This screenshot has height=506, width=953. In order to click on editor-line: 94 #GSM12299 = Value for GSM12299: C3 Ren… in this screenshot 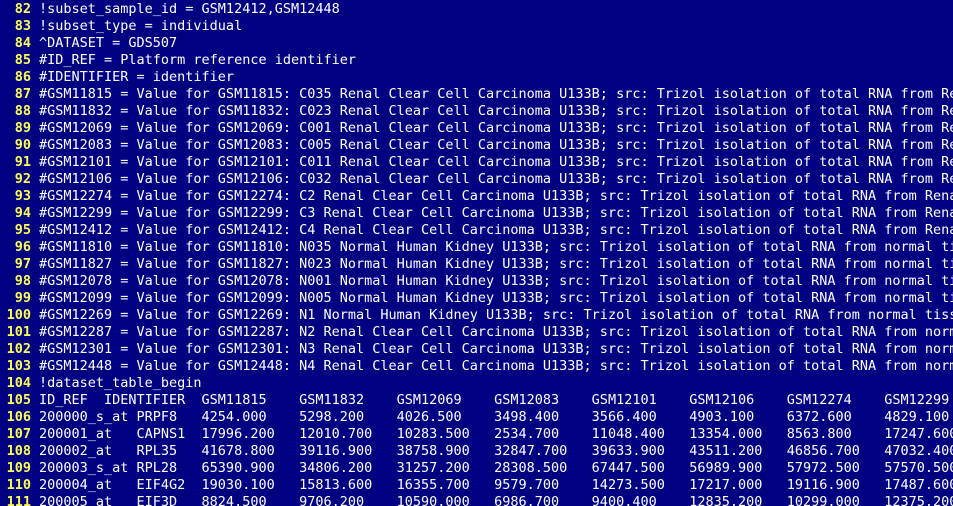, I will do `click(476, 213)`.